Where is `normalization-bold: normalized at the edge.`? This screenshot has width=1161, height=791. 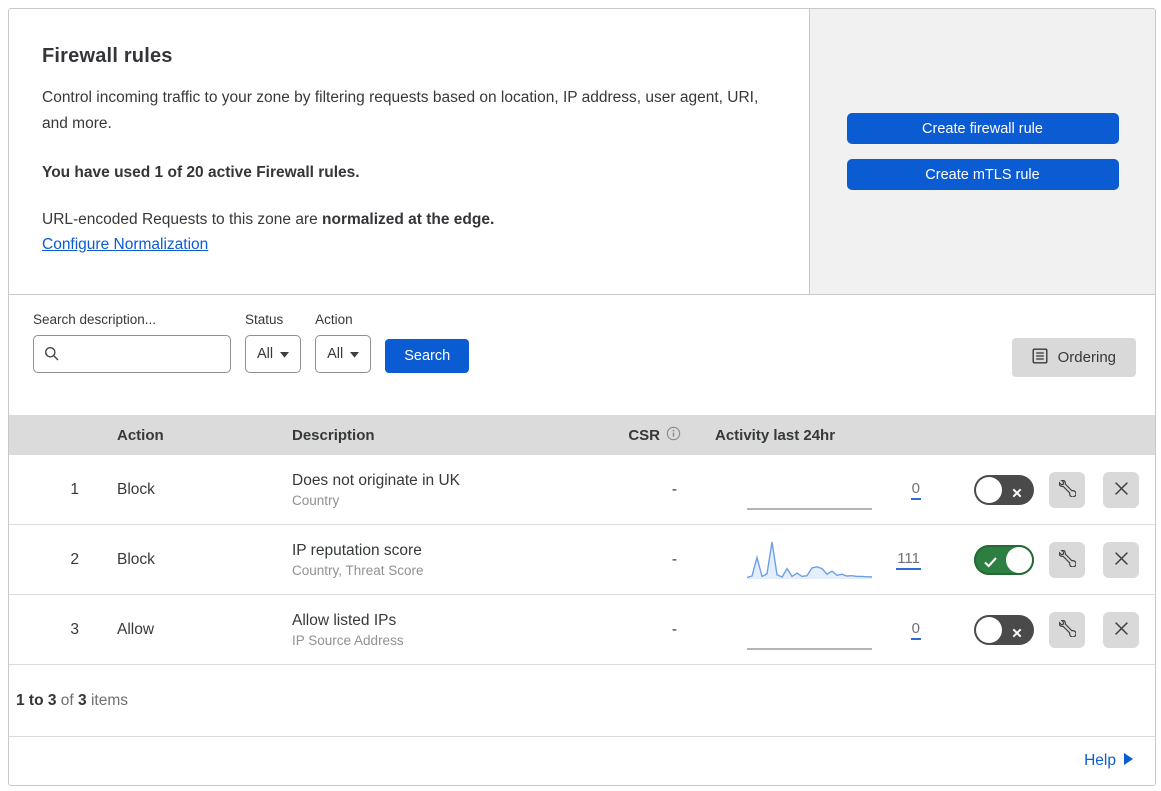 normalization-bold: normalized at the edge. is located at coordinates (408, 219).